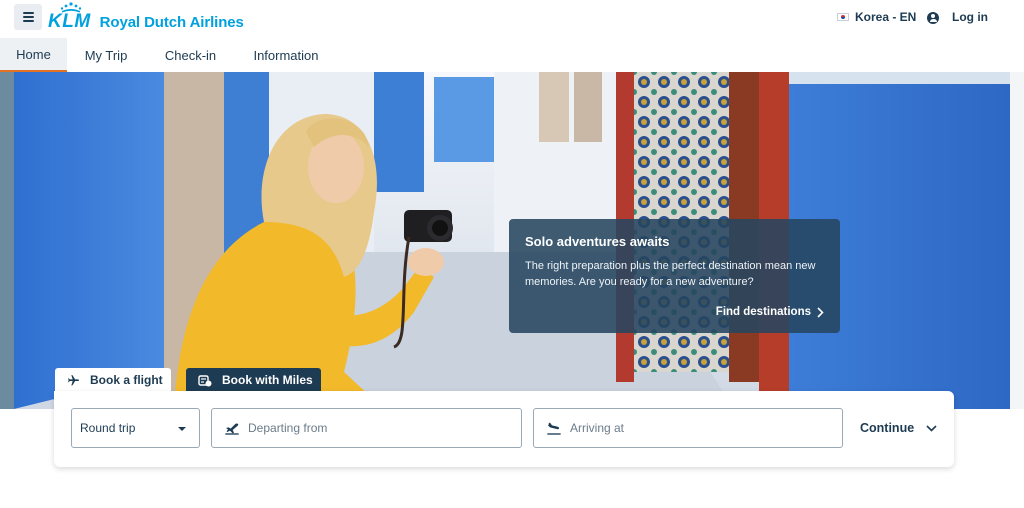 The width and height of the screenshot is (1024, 508). I want to click on hamburger-icon, so click(28, 13).